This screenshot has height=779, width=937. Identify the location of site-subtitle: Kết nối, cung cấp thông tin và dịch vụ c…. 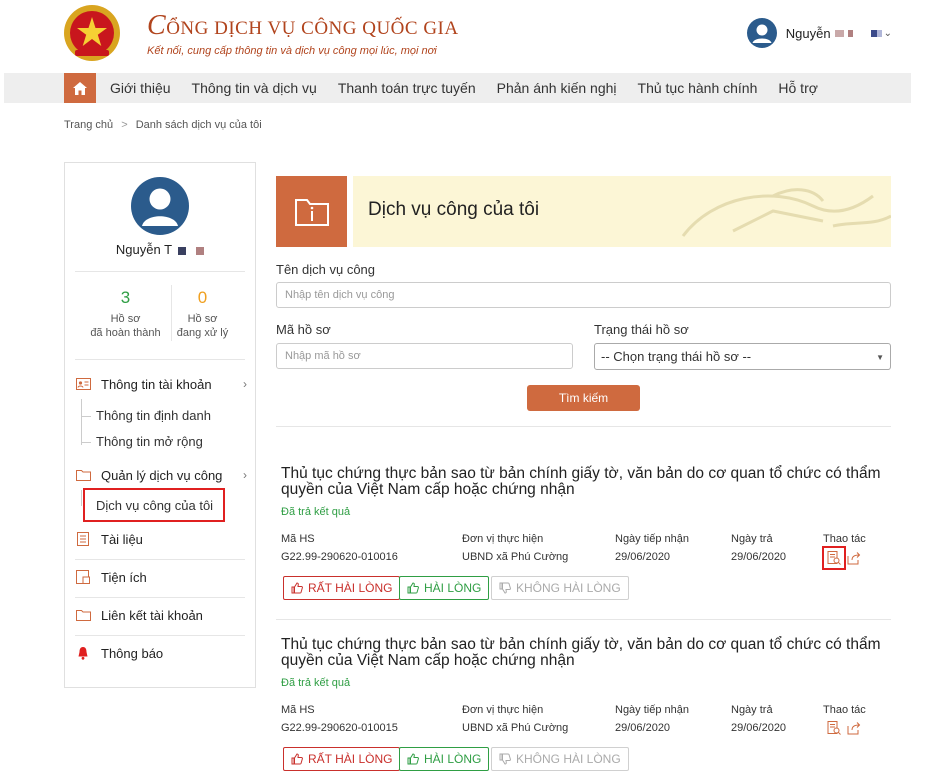
(292, 51).